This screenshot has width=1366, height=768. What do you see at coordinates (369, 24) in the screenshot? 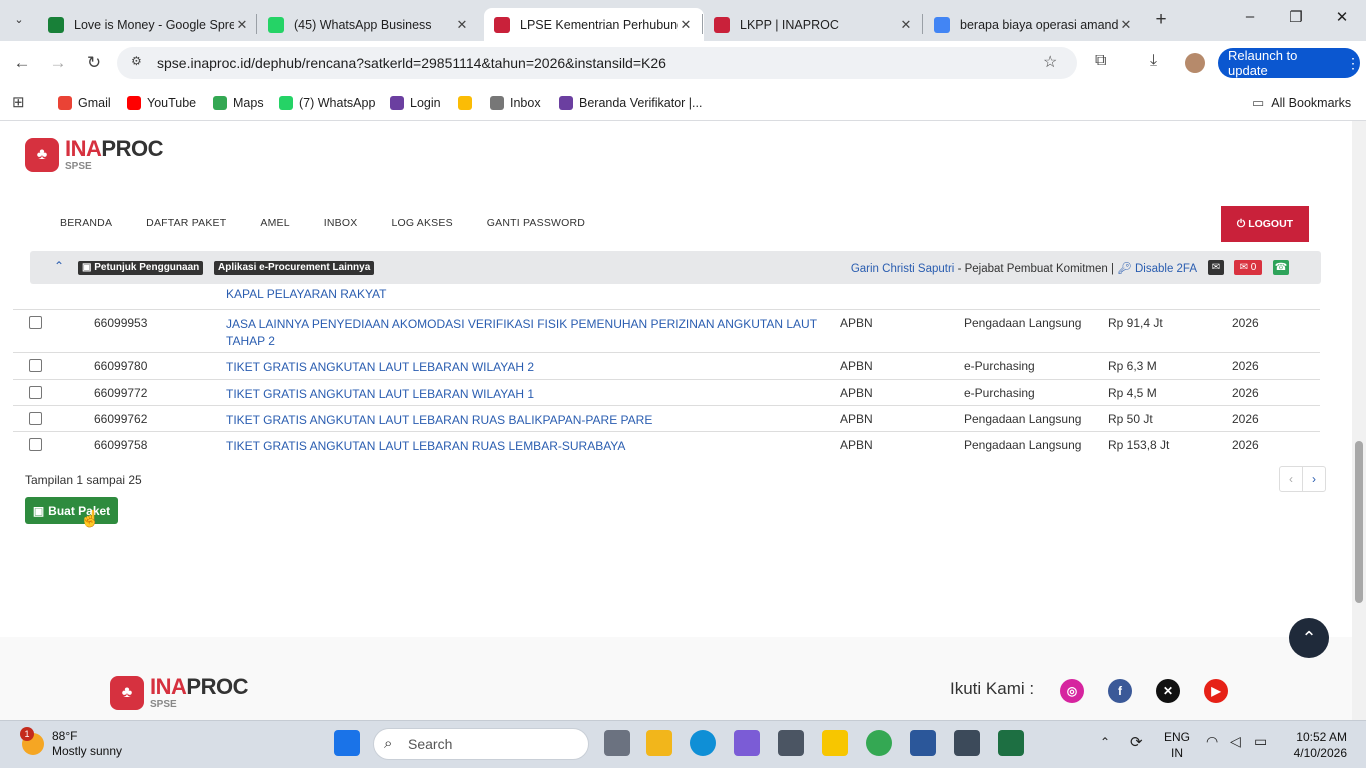
I see `browser-tab: (45) WhatsApp Business ✕` at bounding box center [369, 24].